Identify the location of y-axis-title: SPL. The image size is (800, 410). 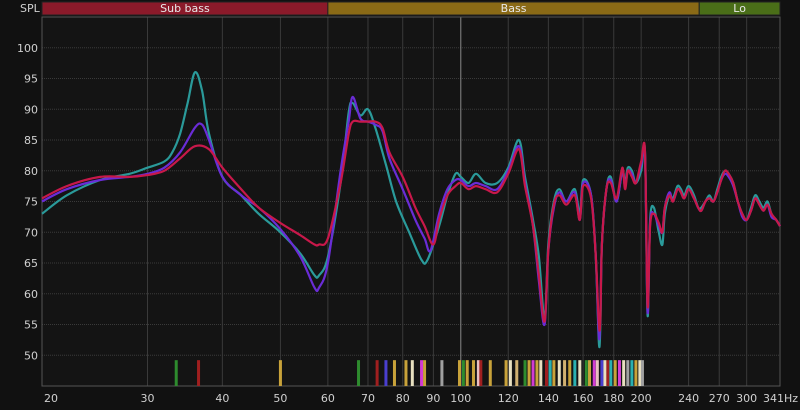
(30, 8).